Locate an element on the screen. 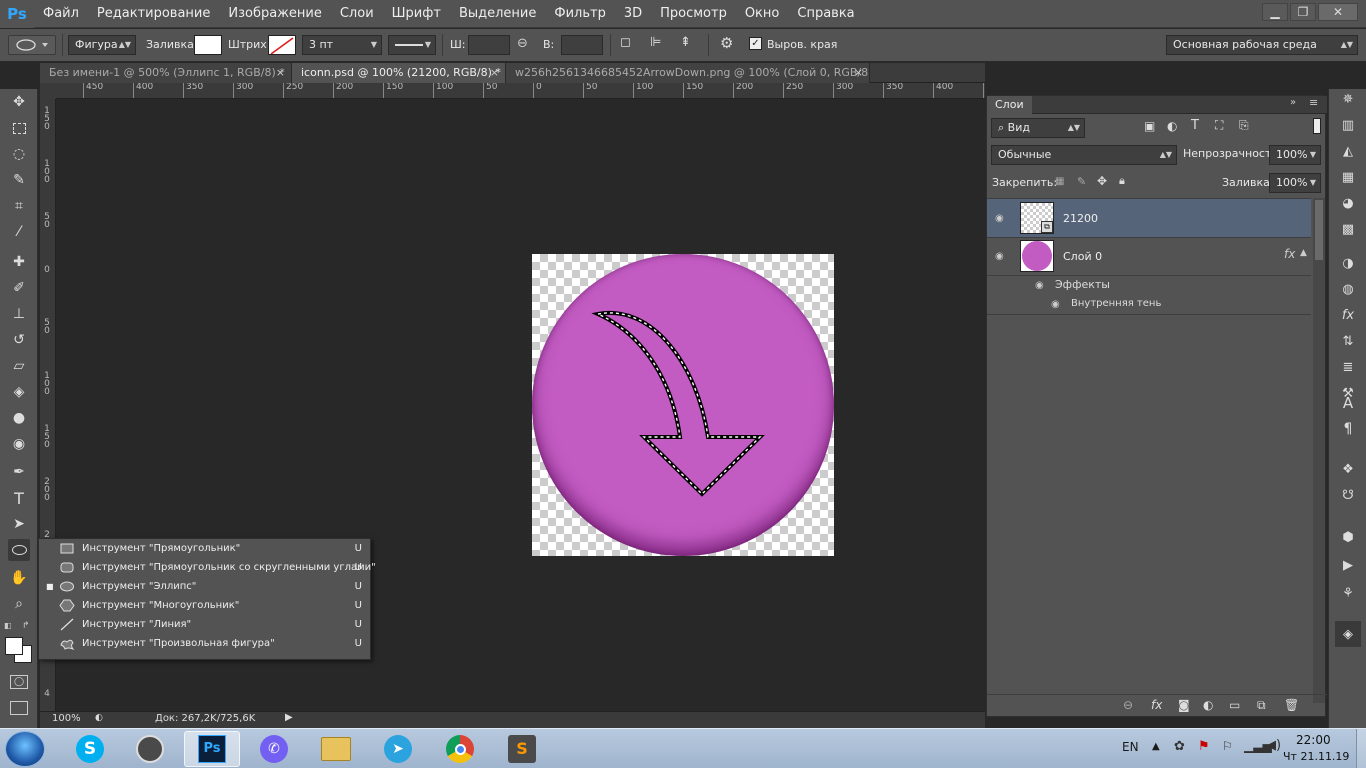  paths-icon: ⇅ is located at coordinates (1348, 341).